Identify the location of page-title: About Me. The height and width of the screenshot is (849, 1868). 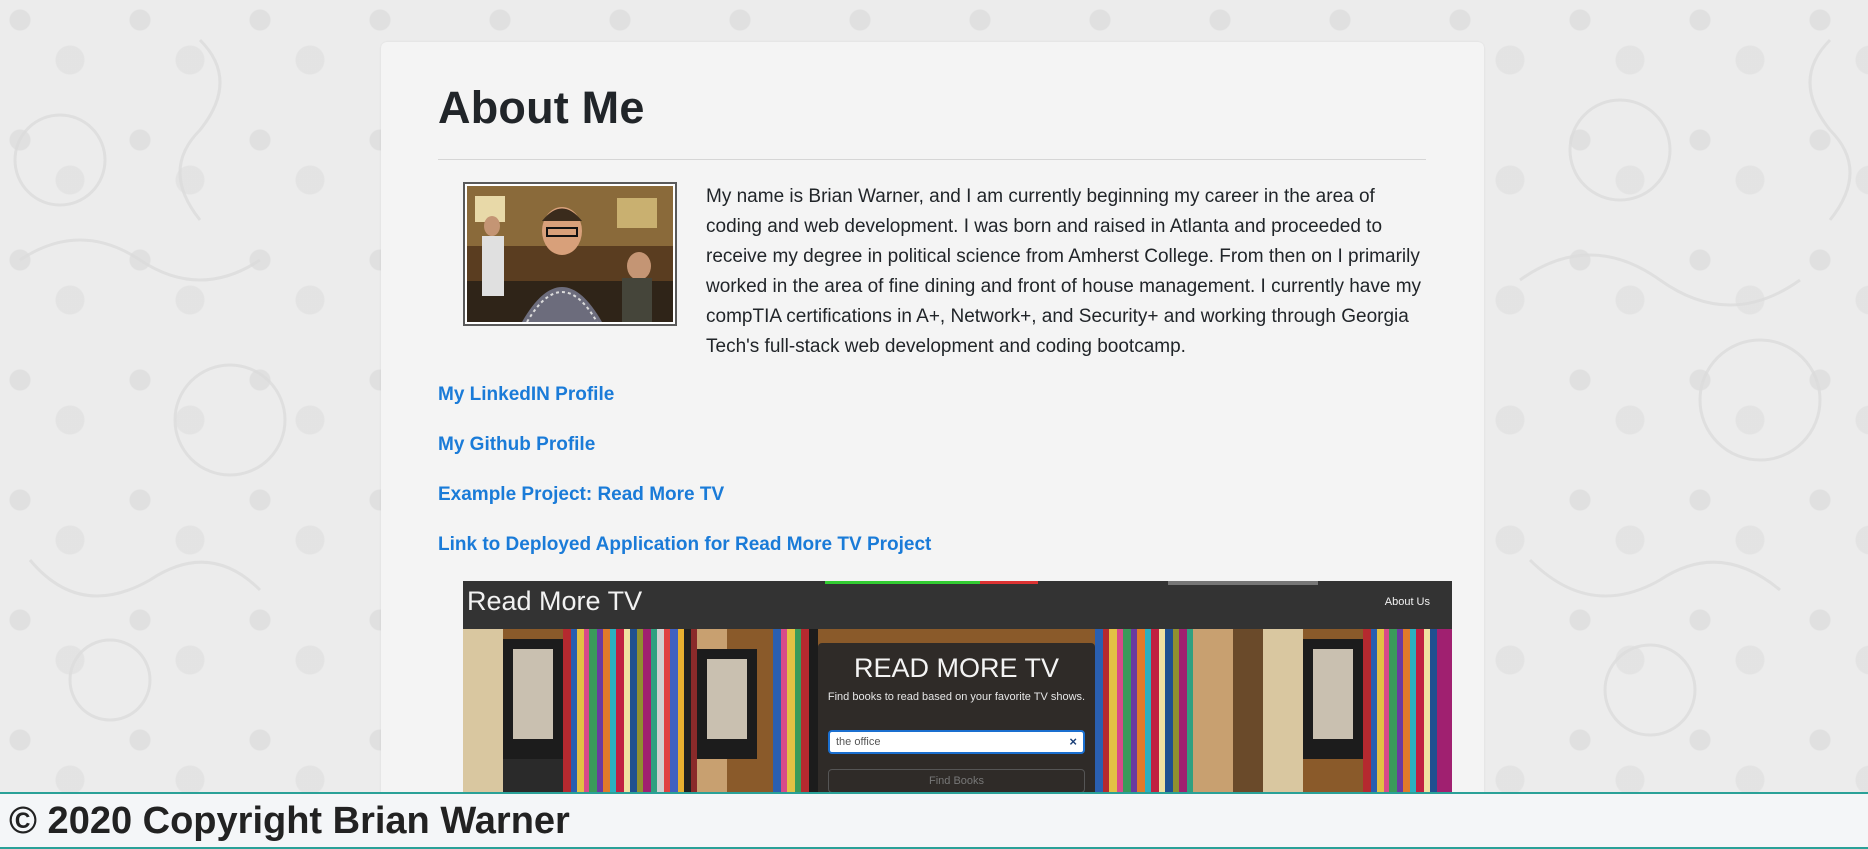
(541, 107).